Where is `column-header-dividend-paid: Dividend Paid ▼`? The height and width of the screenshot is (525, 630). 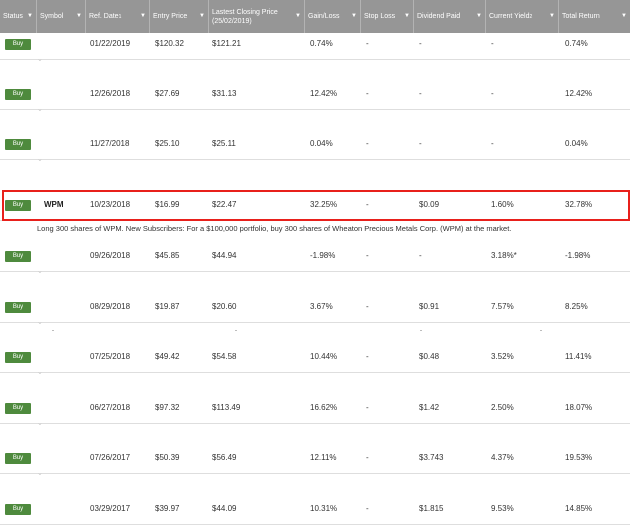 column-header-dividend-paid: Dividend Paid ▼ is located at coordinates (450, 16).